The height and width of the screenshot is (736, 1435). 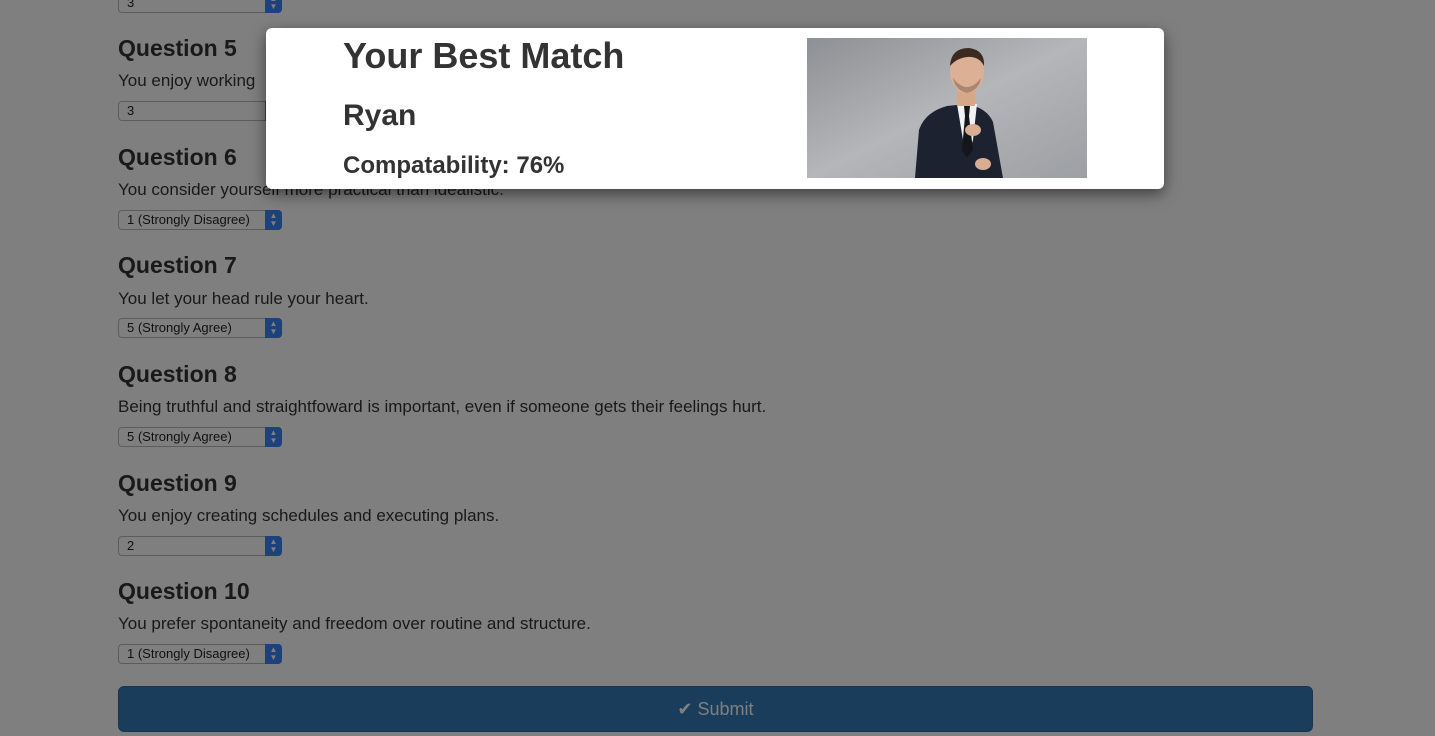 What do you see at coordinates (454, 165) in the screenshot?
I see `compatibility-score: Compatability: 76%` at bounding box center [454, 165].